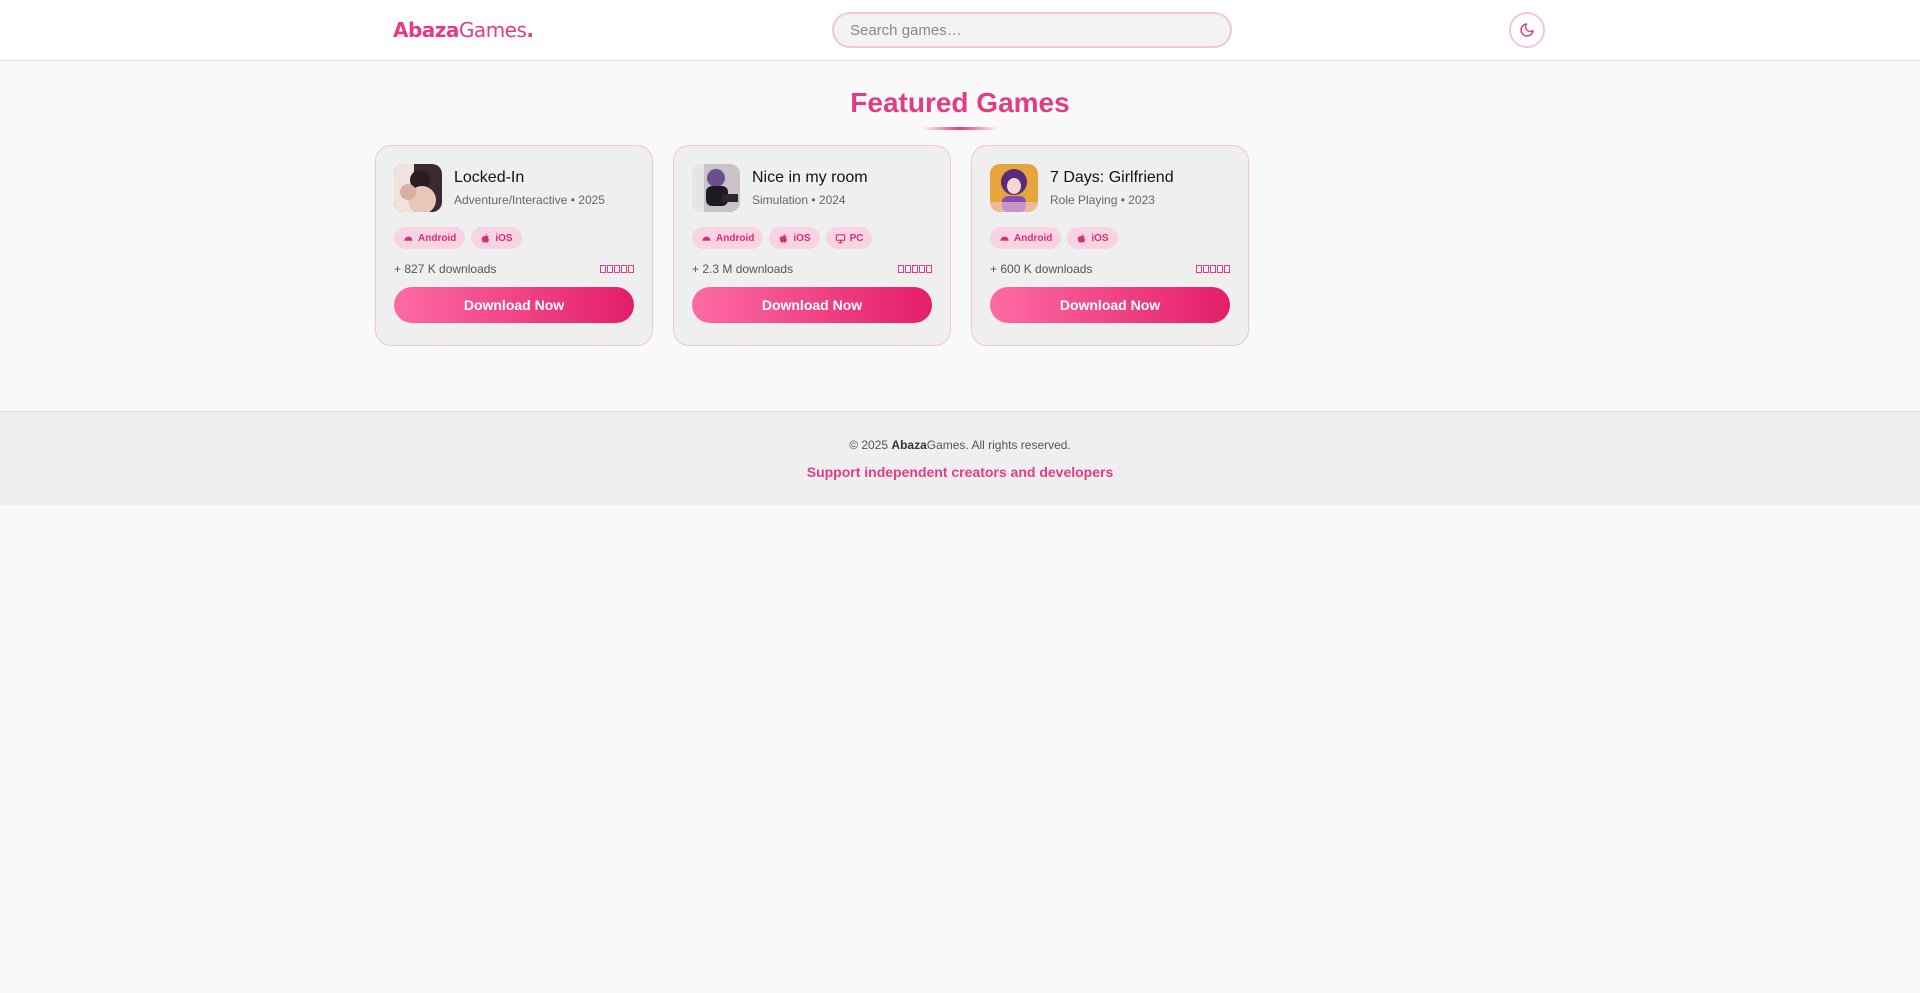 This screenshot has width=1920, height=993. Describe the element at coordinates (960, 128) in the screenshot. I see `title-underline` at that location.